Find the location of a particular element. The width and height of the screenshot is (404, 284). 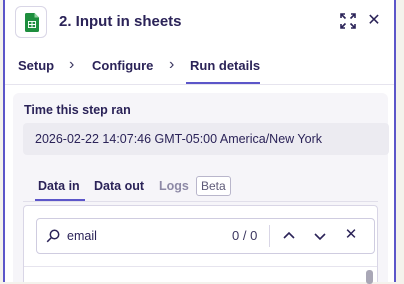

search-icon is located at coordinates (53, 236).